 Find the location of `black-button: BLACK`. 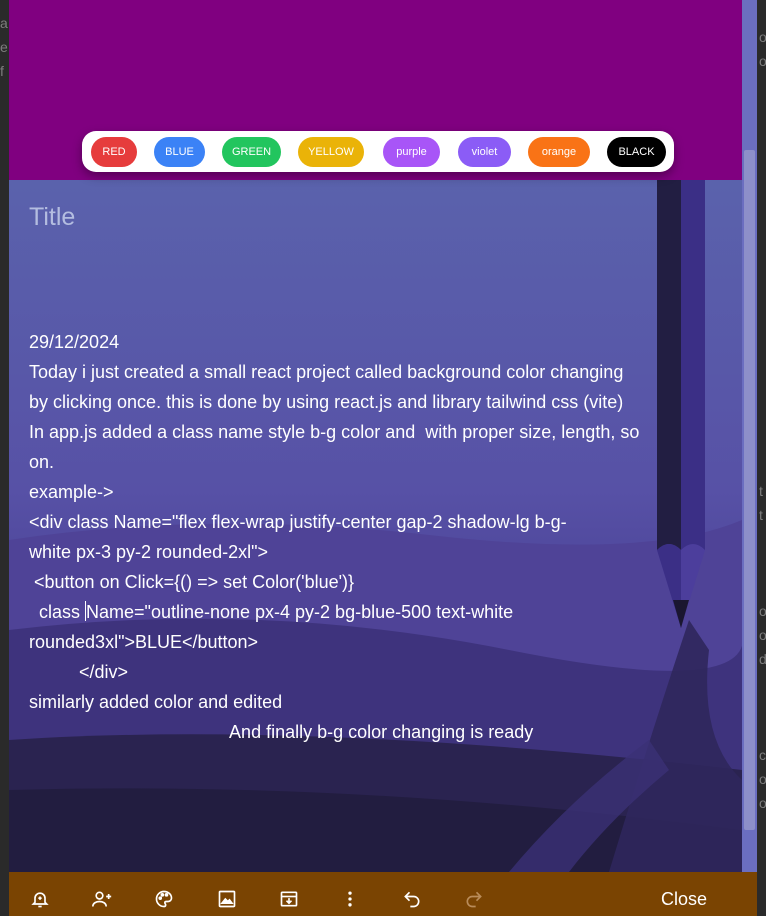

black-button: BLACK is located at coordinates (636, 152).